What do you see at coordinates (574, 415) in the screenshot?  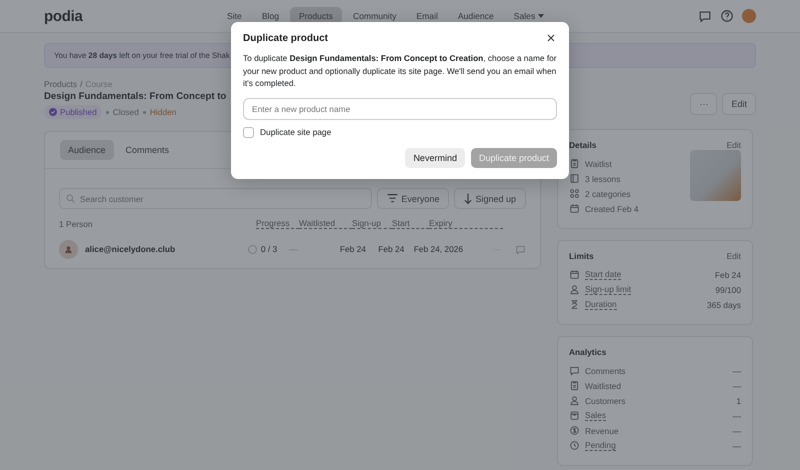 I see `bag-icon` at bounding box center [574, 415].